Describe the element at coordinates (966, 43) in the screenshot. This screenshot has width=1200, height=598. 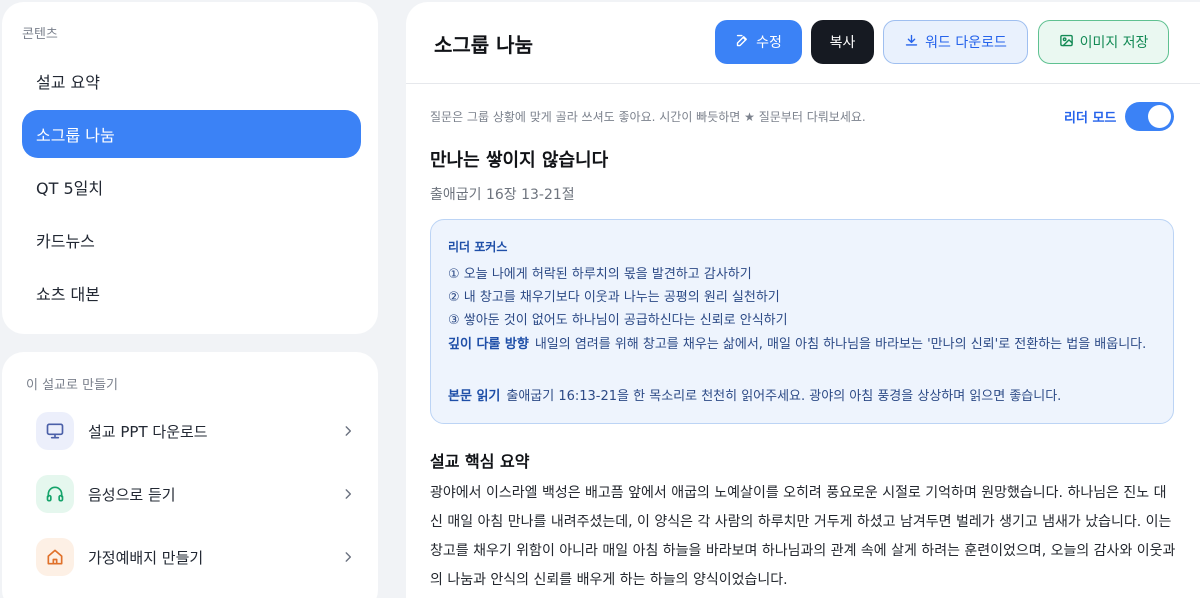
I see `word-download-label: 워드 다운로드` at that location.